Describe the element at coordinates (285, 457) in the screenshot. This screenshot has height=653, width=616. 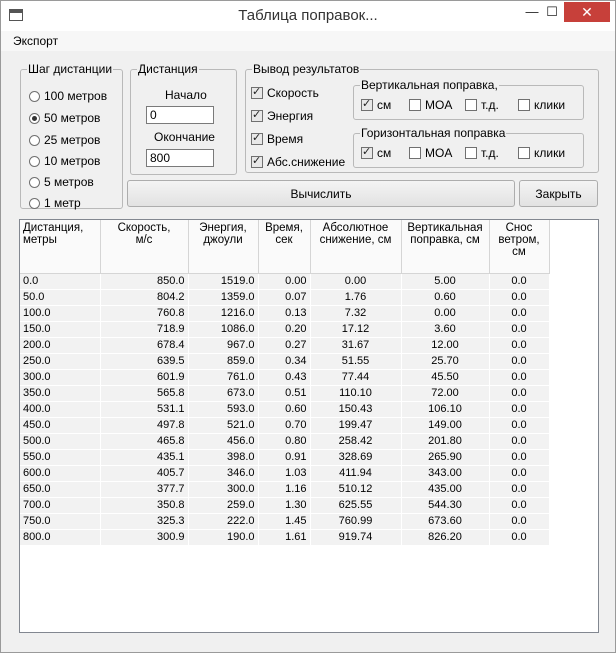
I see `table-row: 550.0 435.1 398.0 0.91 328.69 265.90 0.0` at that location.